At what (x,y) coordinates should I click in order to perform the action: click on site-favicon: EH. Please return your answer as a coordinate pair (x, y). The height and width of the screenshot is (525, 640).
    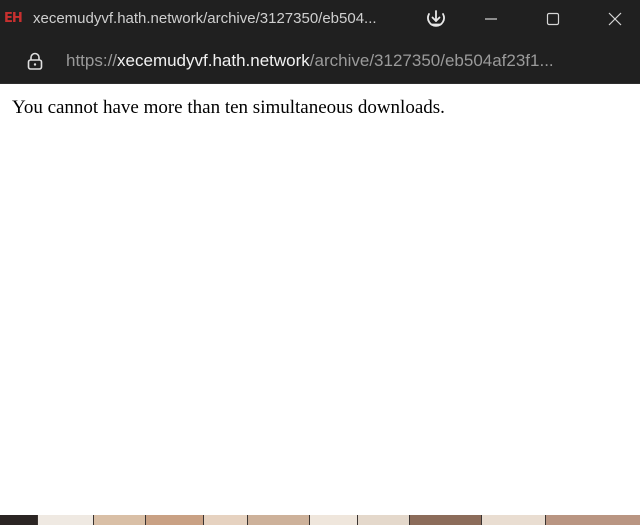
    Looking at the image, I should click on (13, 18).